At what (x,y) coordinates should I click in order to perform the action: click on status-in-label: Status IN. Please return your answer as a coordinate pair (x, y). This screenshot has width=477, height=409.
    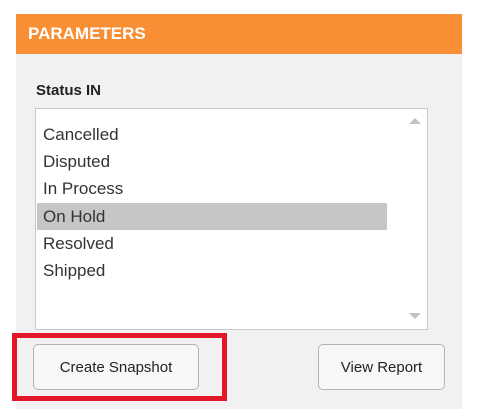
    Looking at the image, I should click on (69, 90).